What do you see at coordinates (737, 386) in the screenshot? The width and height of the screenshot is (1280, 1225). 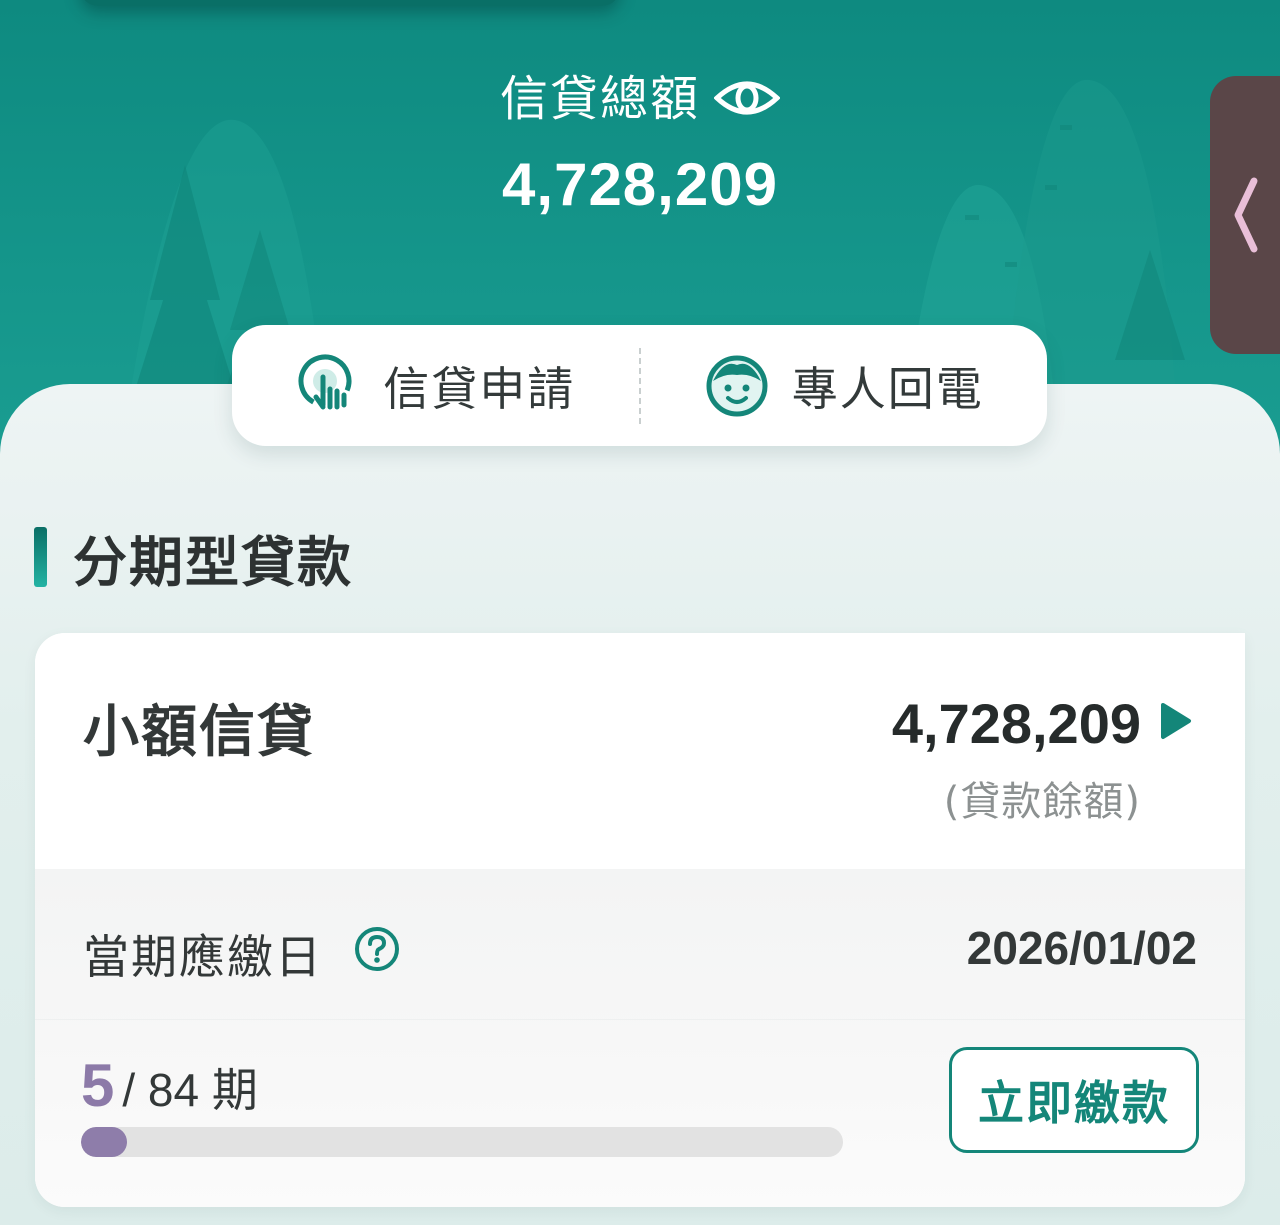 I see `agent-face-icon` at bounding box center [737, 386].